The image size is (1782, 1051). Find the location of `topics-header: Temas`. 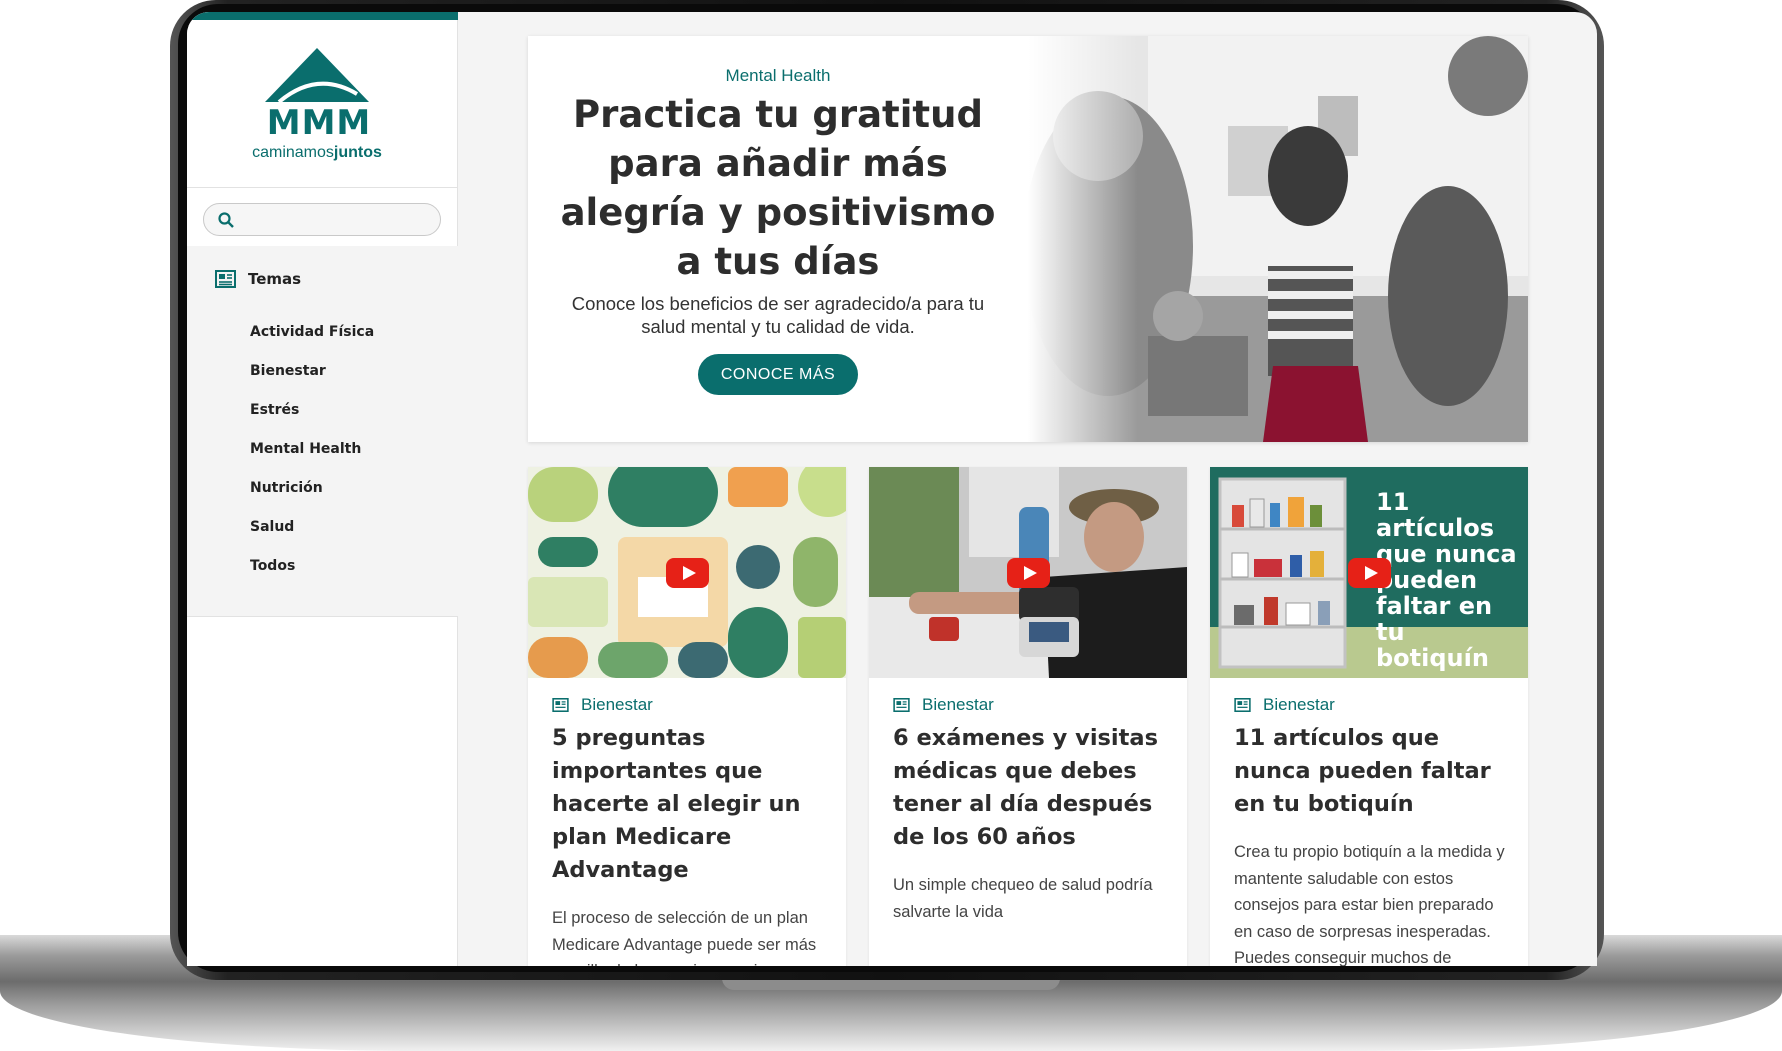

topics-header: Temas is located at coordinates (258, 279).